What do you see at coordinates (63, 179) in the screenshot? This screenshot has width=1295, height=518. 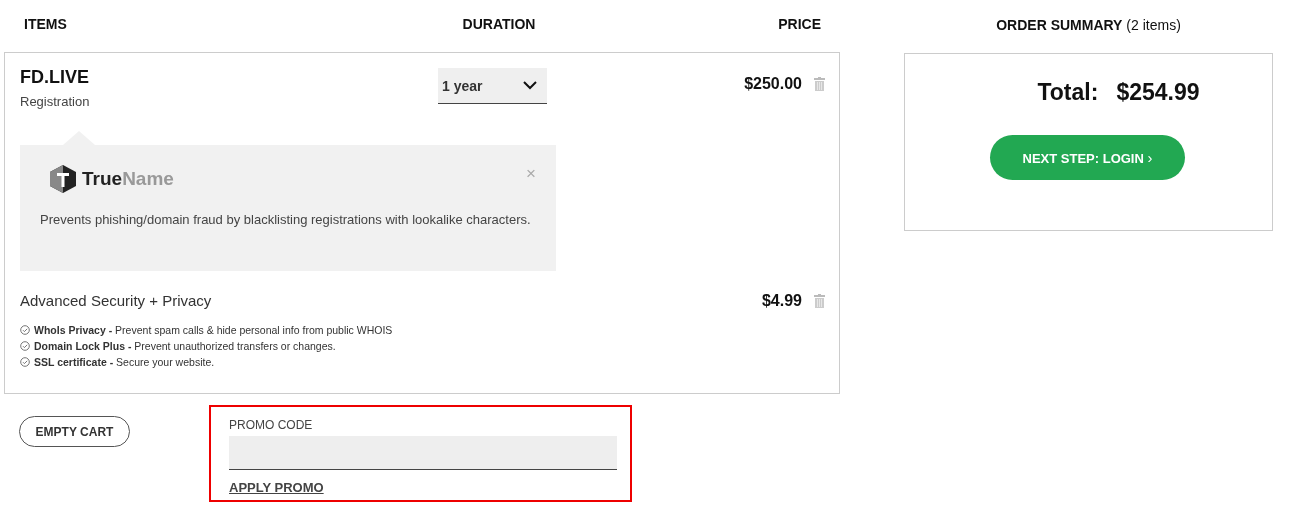 I see `logo-icon` at bounding box center [63, 179].